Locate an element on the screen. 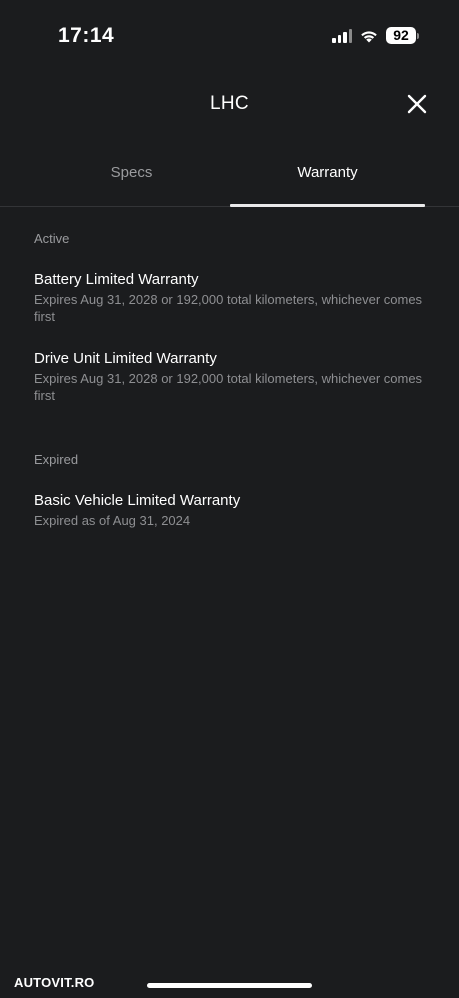 This screenshot has width=459, height=998. tab-warranty: Warranty is located at coordinates (327, 172).